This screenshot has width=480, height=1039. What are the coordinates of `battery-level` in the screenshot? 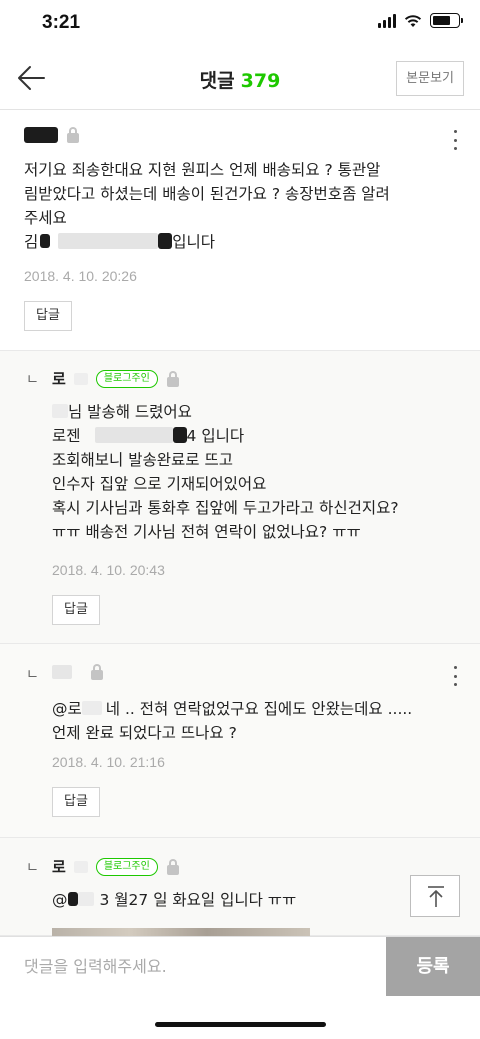 It's located at (441, 20).